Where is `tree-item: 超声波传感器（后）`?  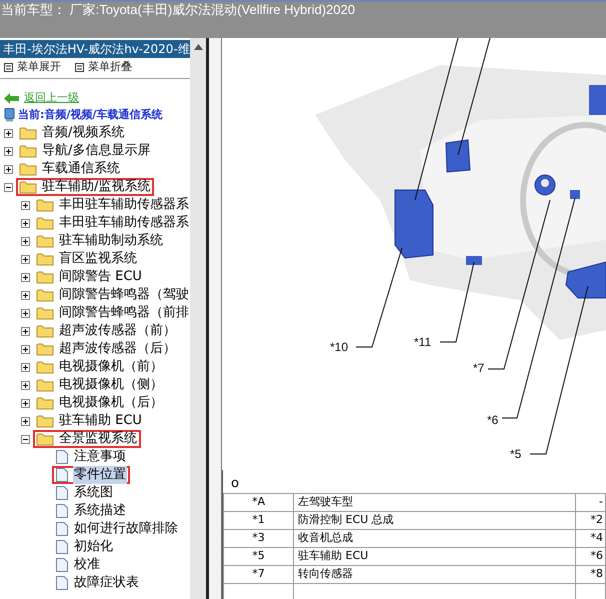 tree-item: 超声波传感器（后） is located at coordinates (106, 349).